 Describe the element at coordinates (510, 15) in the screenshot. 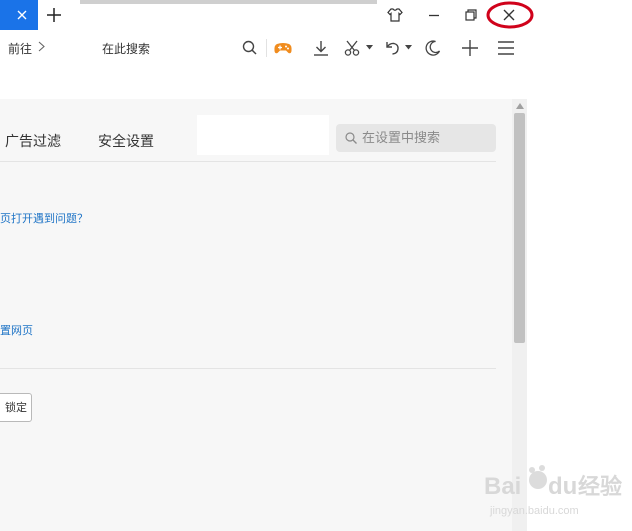

I see `highlight-circle` at that location.